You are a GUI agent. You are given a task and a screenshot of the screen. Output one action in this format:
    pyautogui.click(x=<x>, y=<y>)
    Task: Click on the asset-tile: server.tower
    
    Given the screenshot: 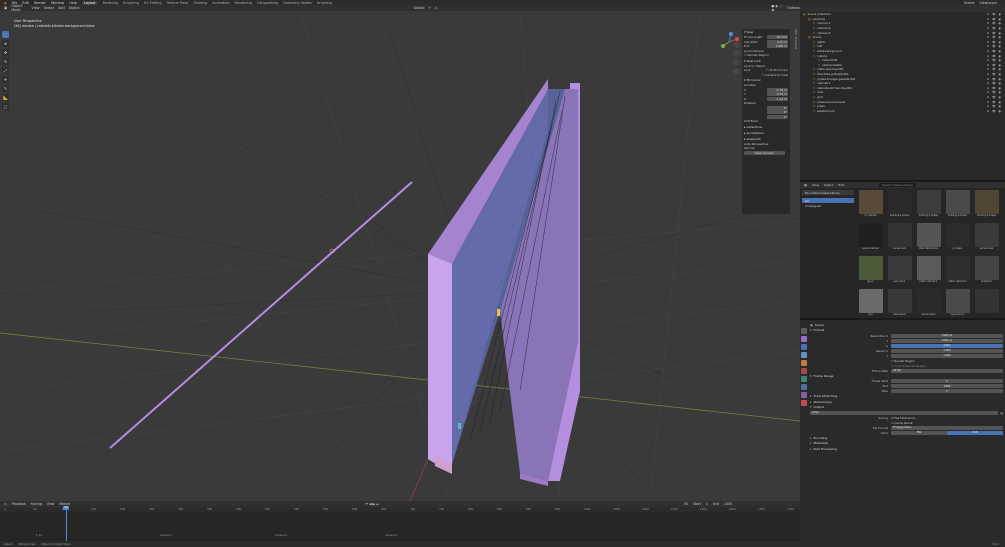 What is the action you would take?
    pyautogui.click(x=928, y=304)
    